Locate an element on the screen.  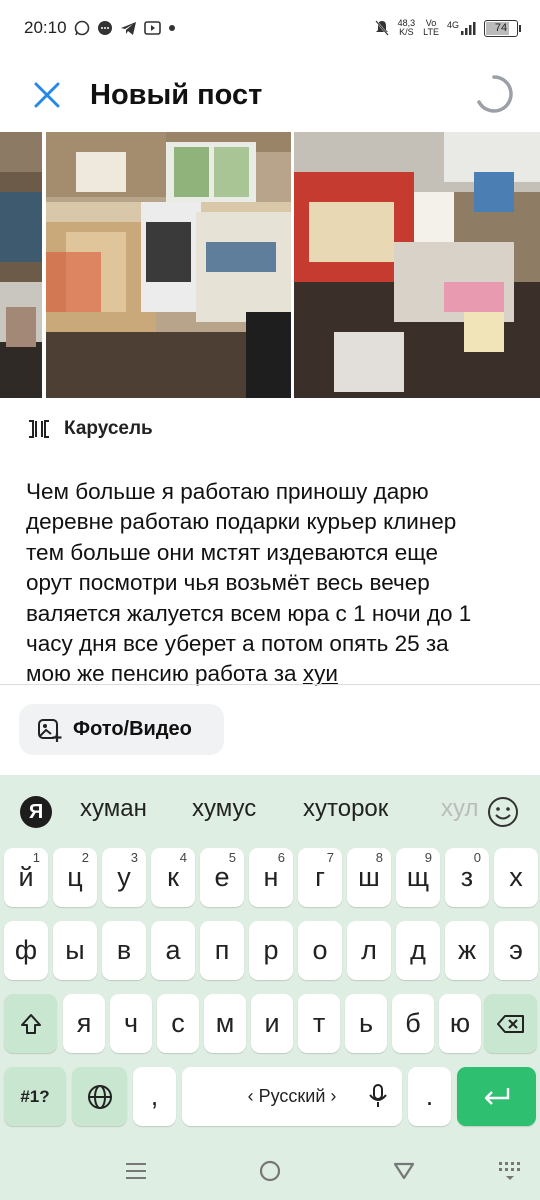
loading-spinner-icon is located at coordinates (495, 94).